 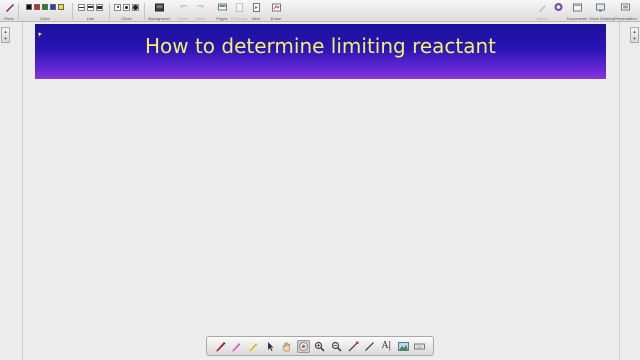 What do you see at coordinates (625, 7) in the screenshot?
I see `presentation-icon` at bounding box center [625, 7].